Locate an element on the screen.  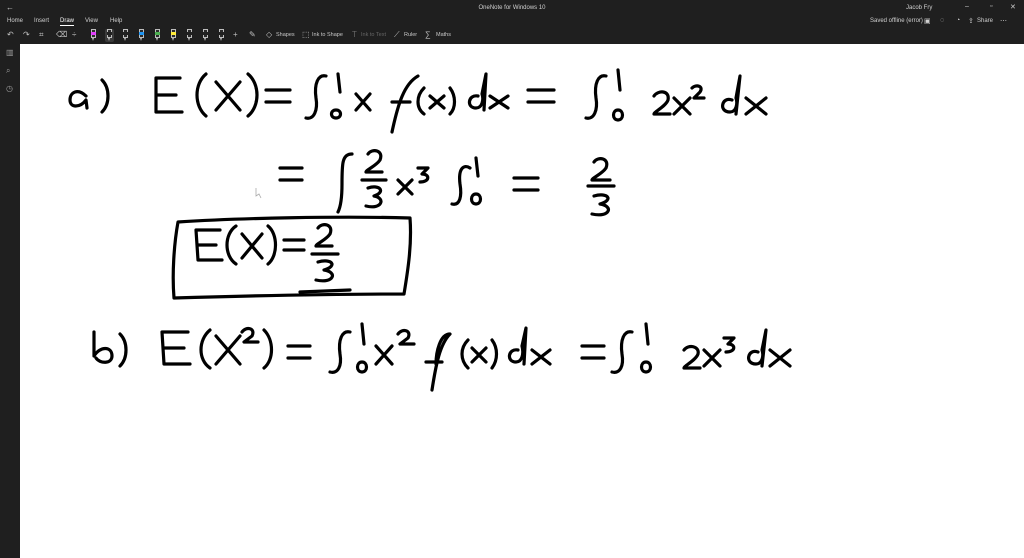
tab-draw: Draw is located at coordinates (67, 22).